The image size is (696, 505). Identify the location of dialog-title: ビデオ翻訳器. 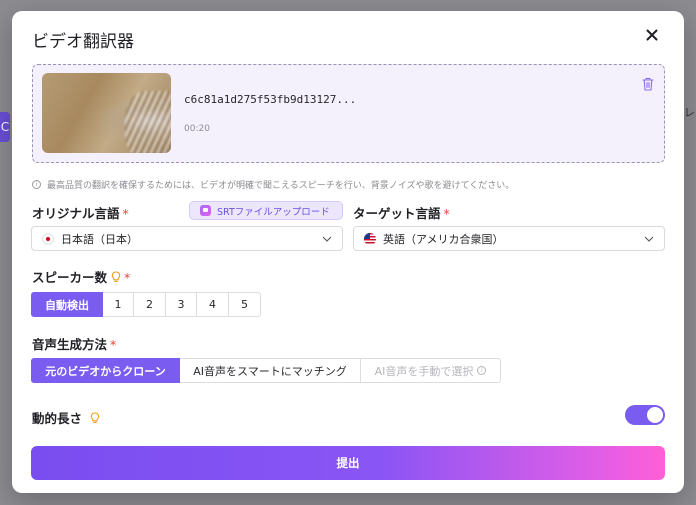
(83, 42).